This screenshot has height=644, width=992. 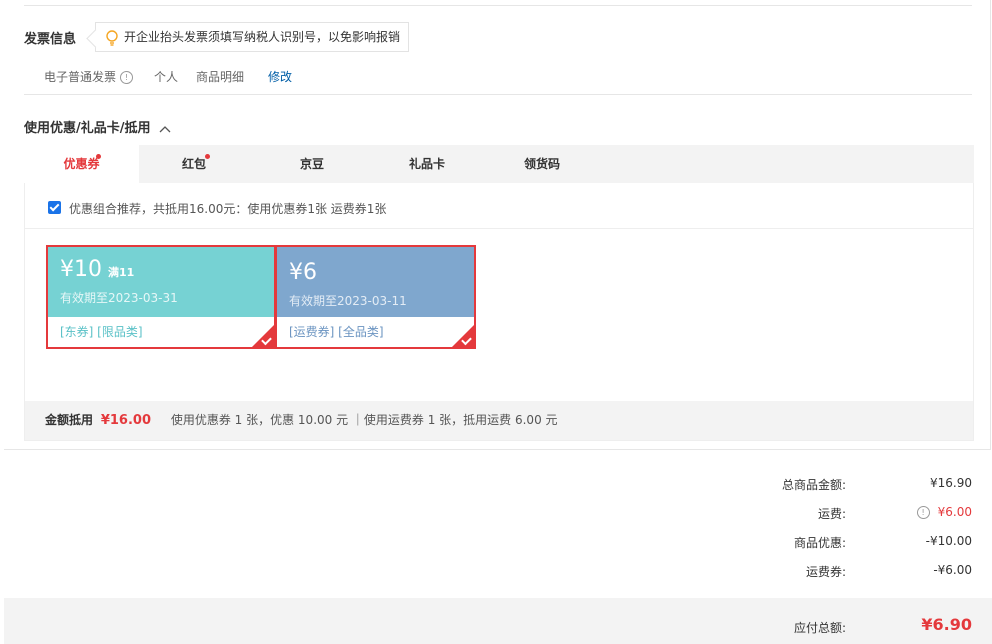 I want to click on total-goods-row: 总商品金额: ¥16.90, so click(x=496, y=486).